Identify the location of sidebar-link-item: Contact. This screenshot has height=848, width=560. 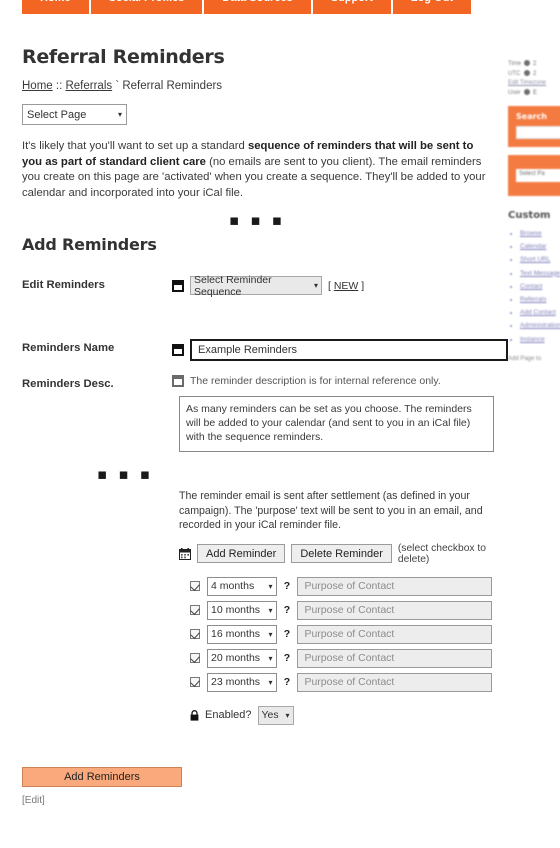
(540, 286).